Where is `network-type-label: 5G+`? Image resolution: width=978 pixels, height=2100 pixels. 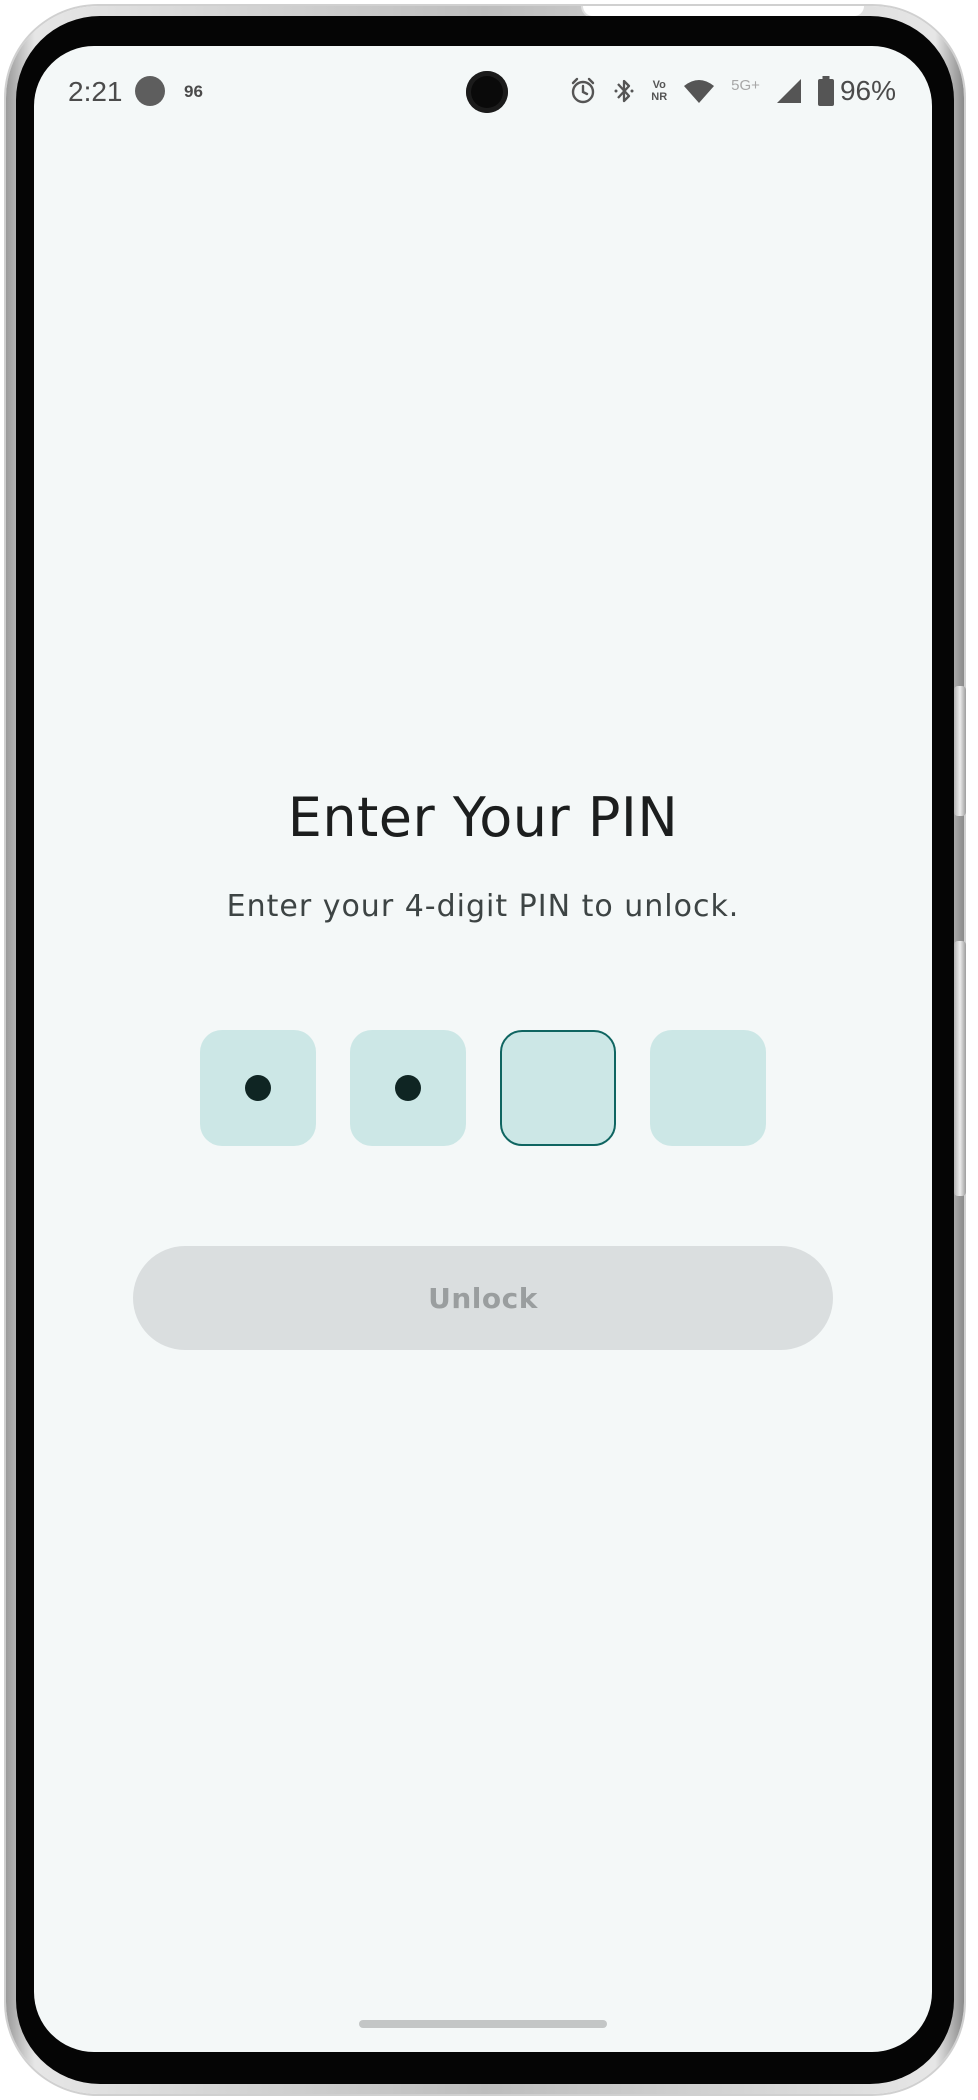 network-type-label: 5G+ is located at coordinates (745, 85).